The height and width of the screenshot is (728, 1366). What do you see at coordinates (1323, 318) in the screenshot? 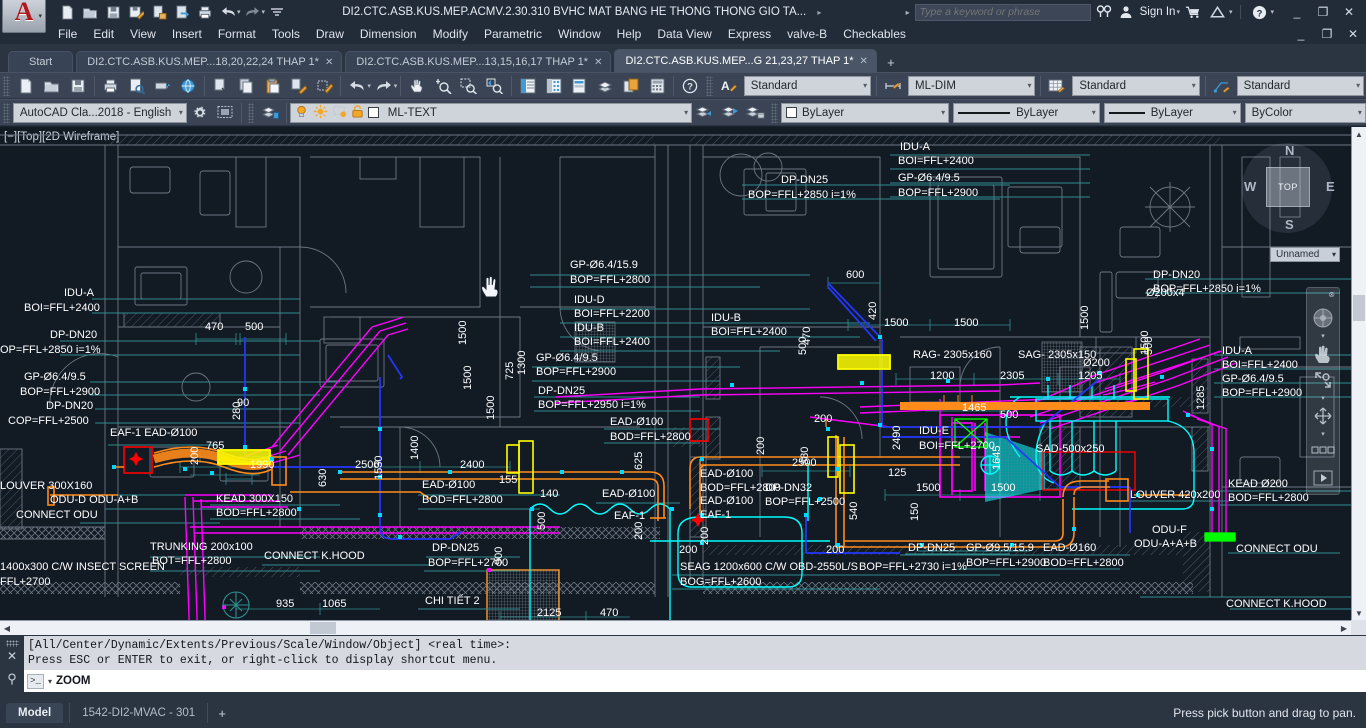
I see `steering-wheel-icon` at bounding box center [1323, 318].